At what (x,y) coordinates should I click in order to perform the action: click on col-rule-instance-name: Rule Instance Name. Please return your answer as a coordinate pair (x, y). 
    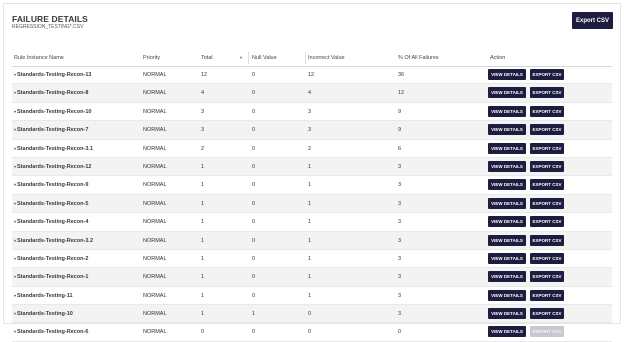
    Looking at the image, I should click on (39, 58).